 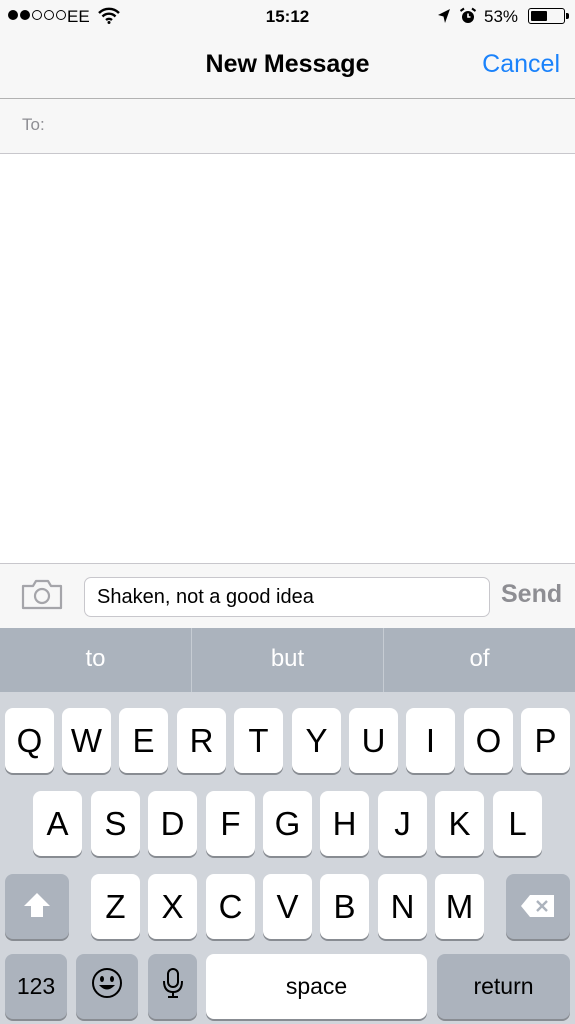 I want to click on send-button: Send, so click(x=531, y=594).